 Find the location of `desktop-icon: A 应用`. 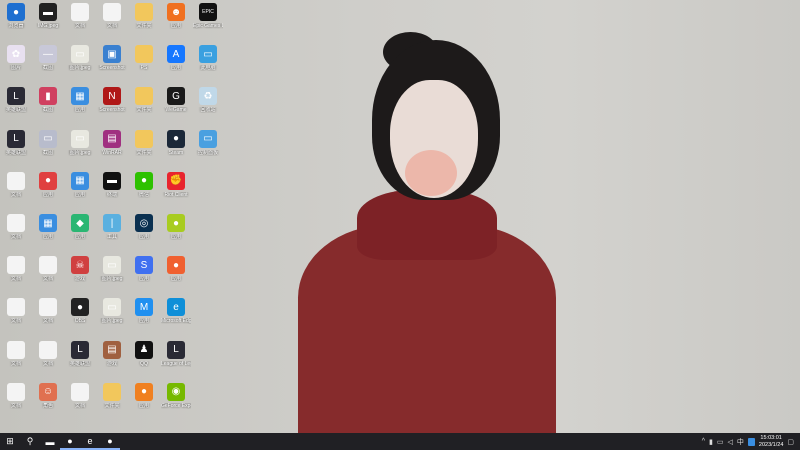

desktop-icon: A 应用 is located at coordinates (176, 65).